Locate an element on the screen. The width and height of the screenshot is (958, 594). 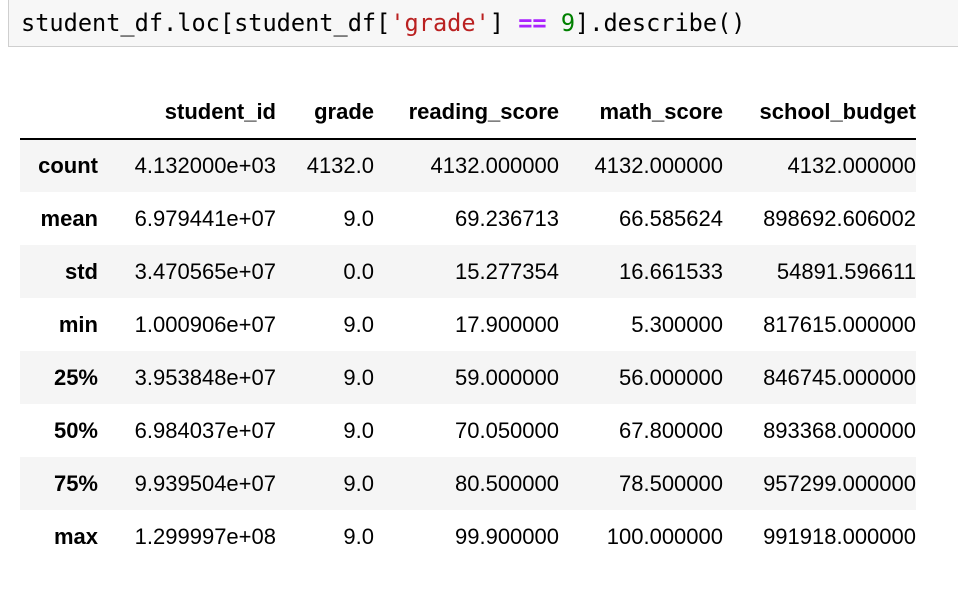
code-text: ].describe() is located at coordinates (660, 23).